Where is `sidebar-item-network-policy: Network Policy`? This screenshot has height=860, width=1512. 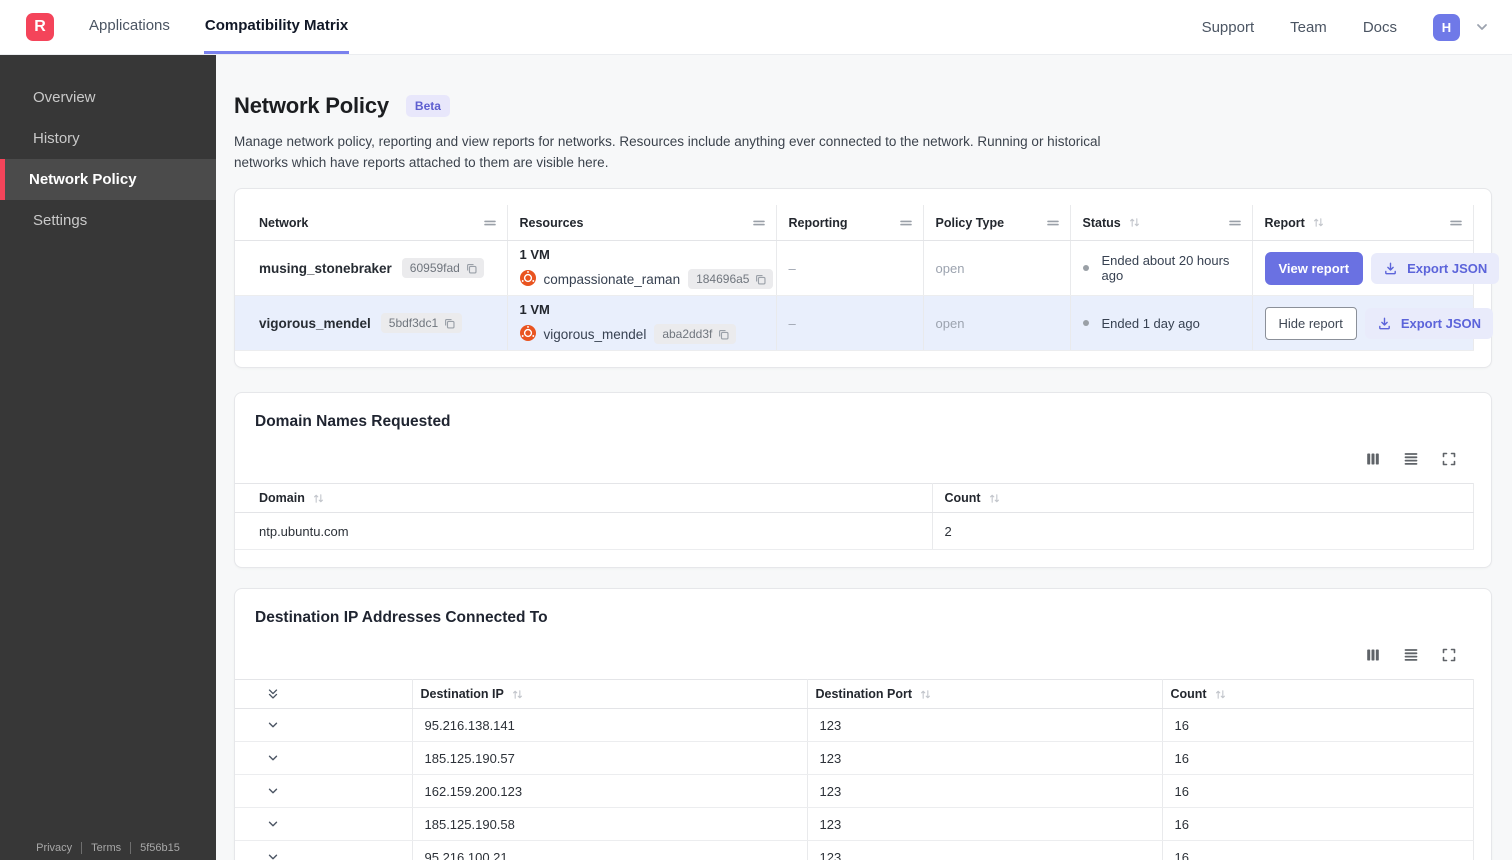 sidebar-item-network-policy: Network Policy is located at coordinates (108, 179).